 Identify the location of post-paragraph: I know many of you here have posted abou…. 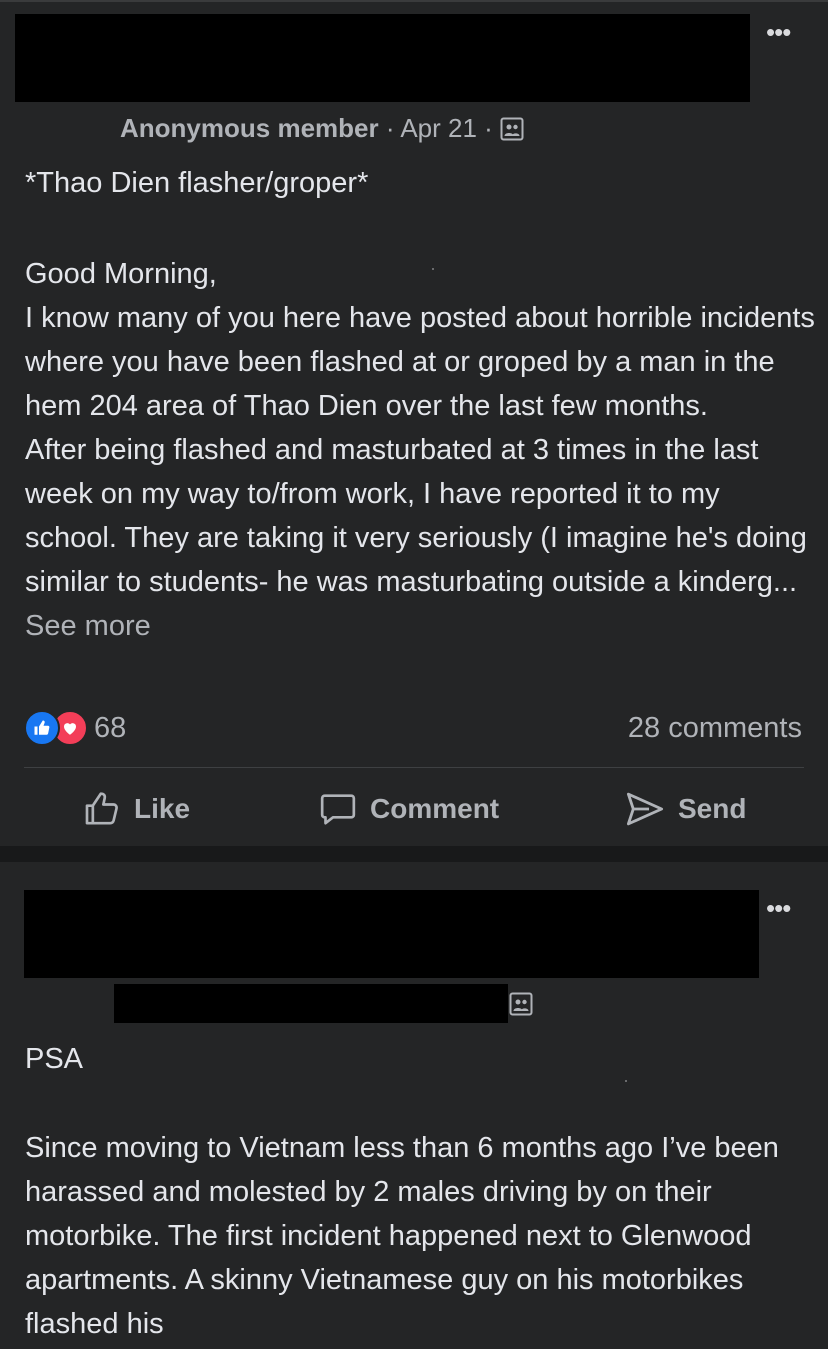
(420, 362).